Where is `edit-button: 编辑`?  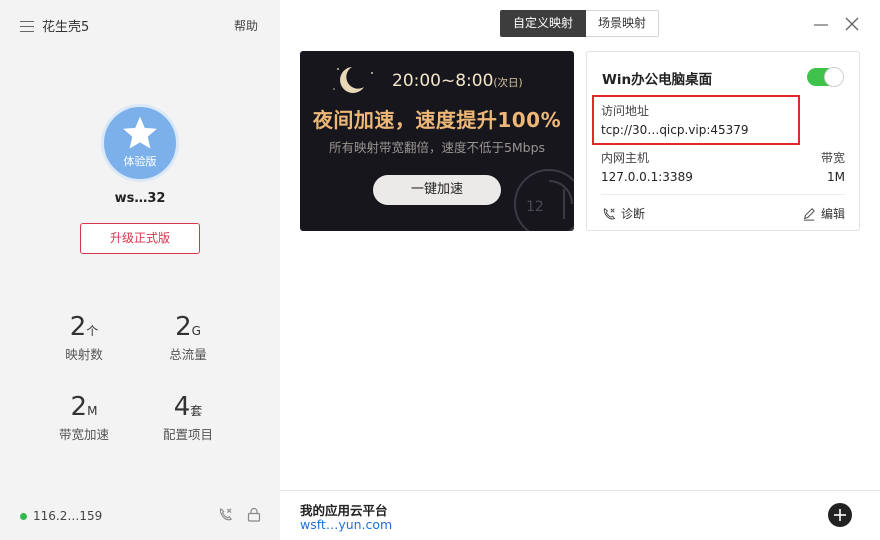 edit-button: 编辑 is located at coordinates (823, 213).